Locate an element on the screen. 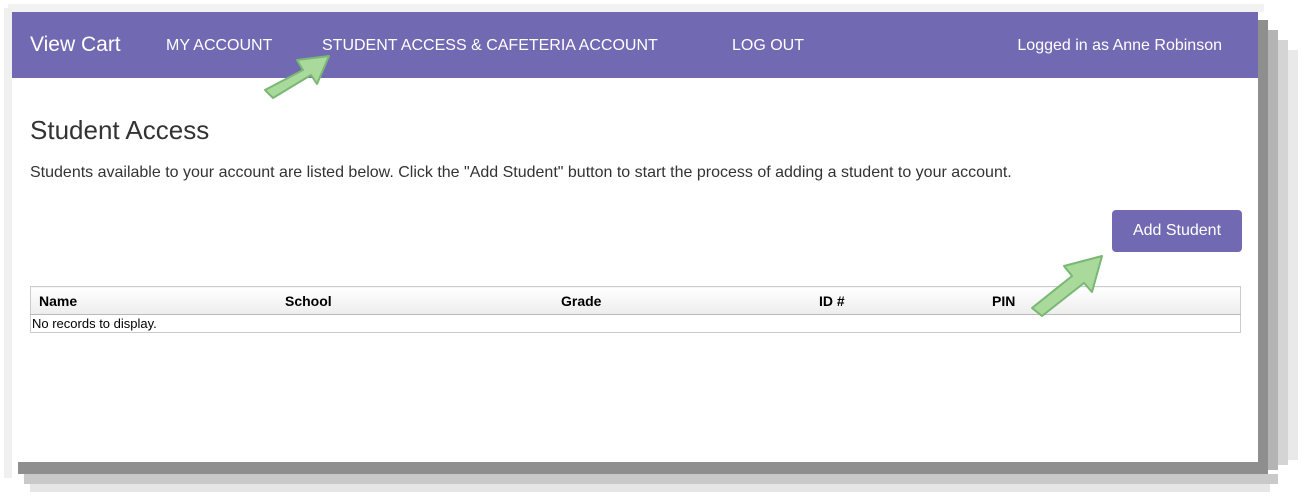  column-header-name: Name is located at coordinates (153, 300).